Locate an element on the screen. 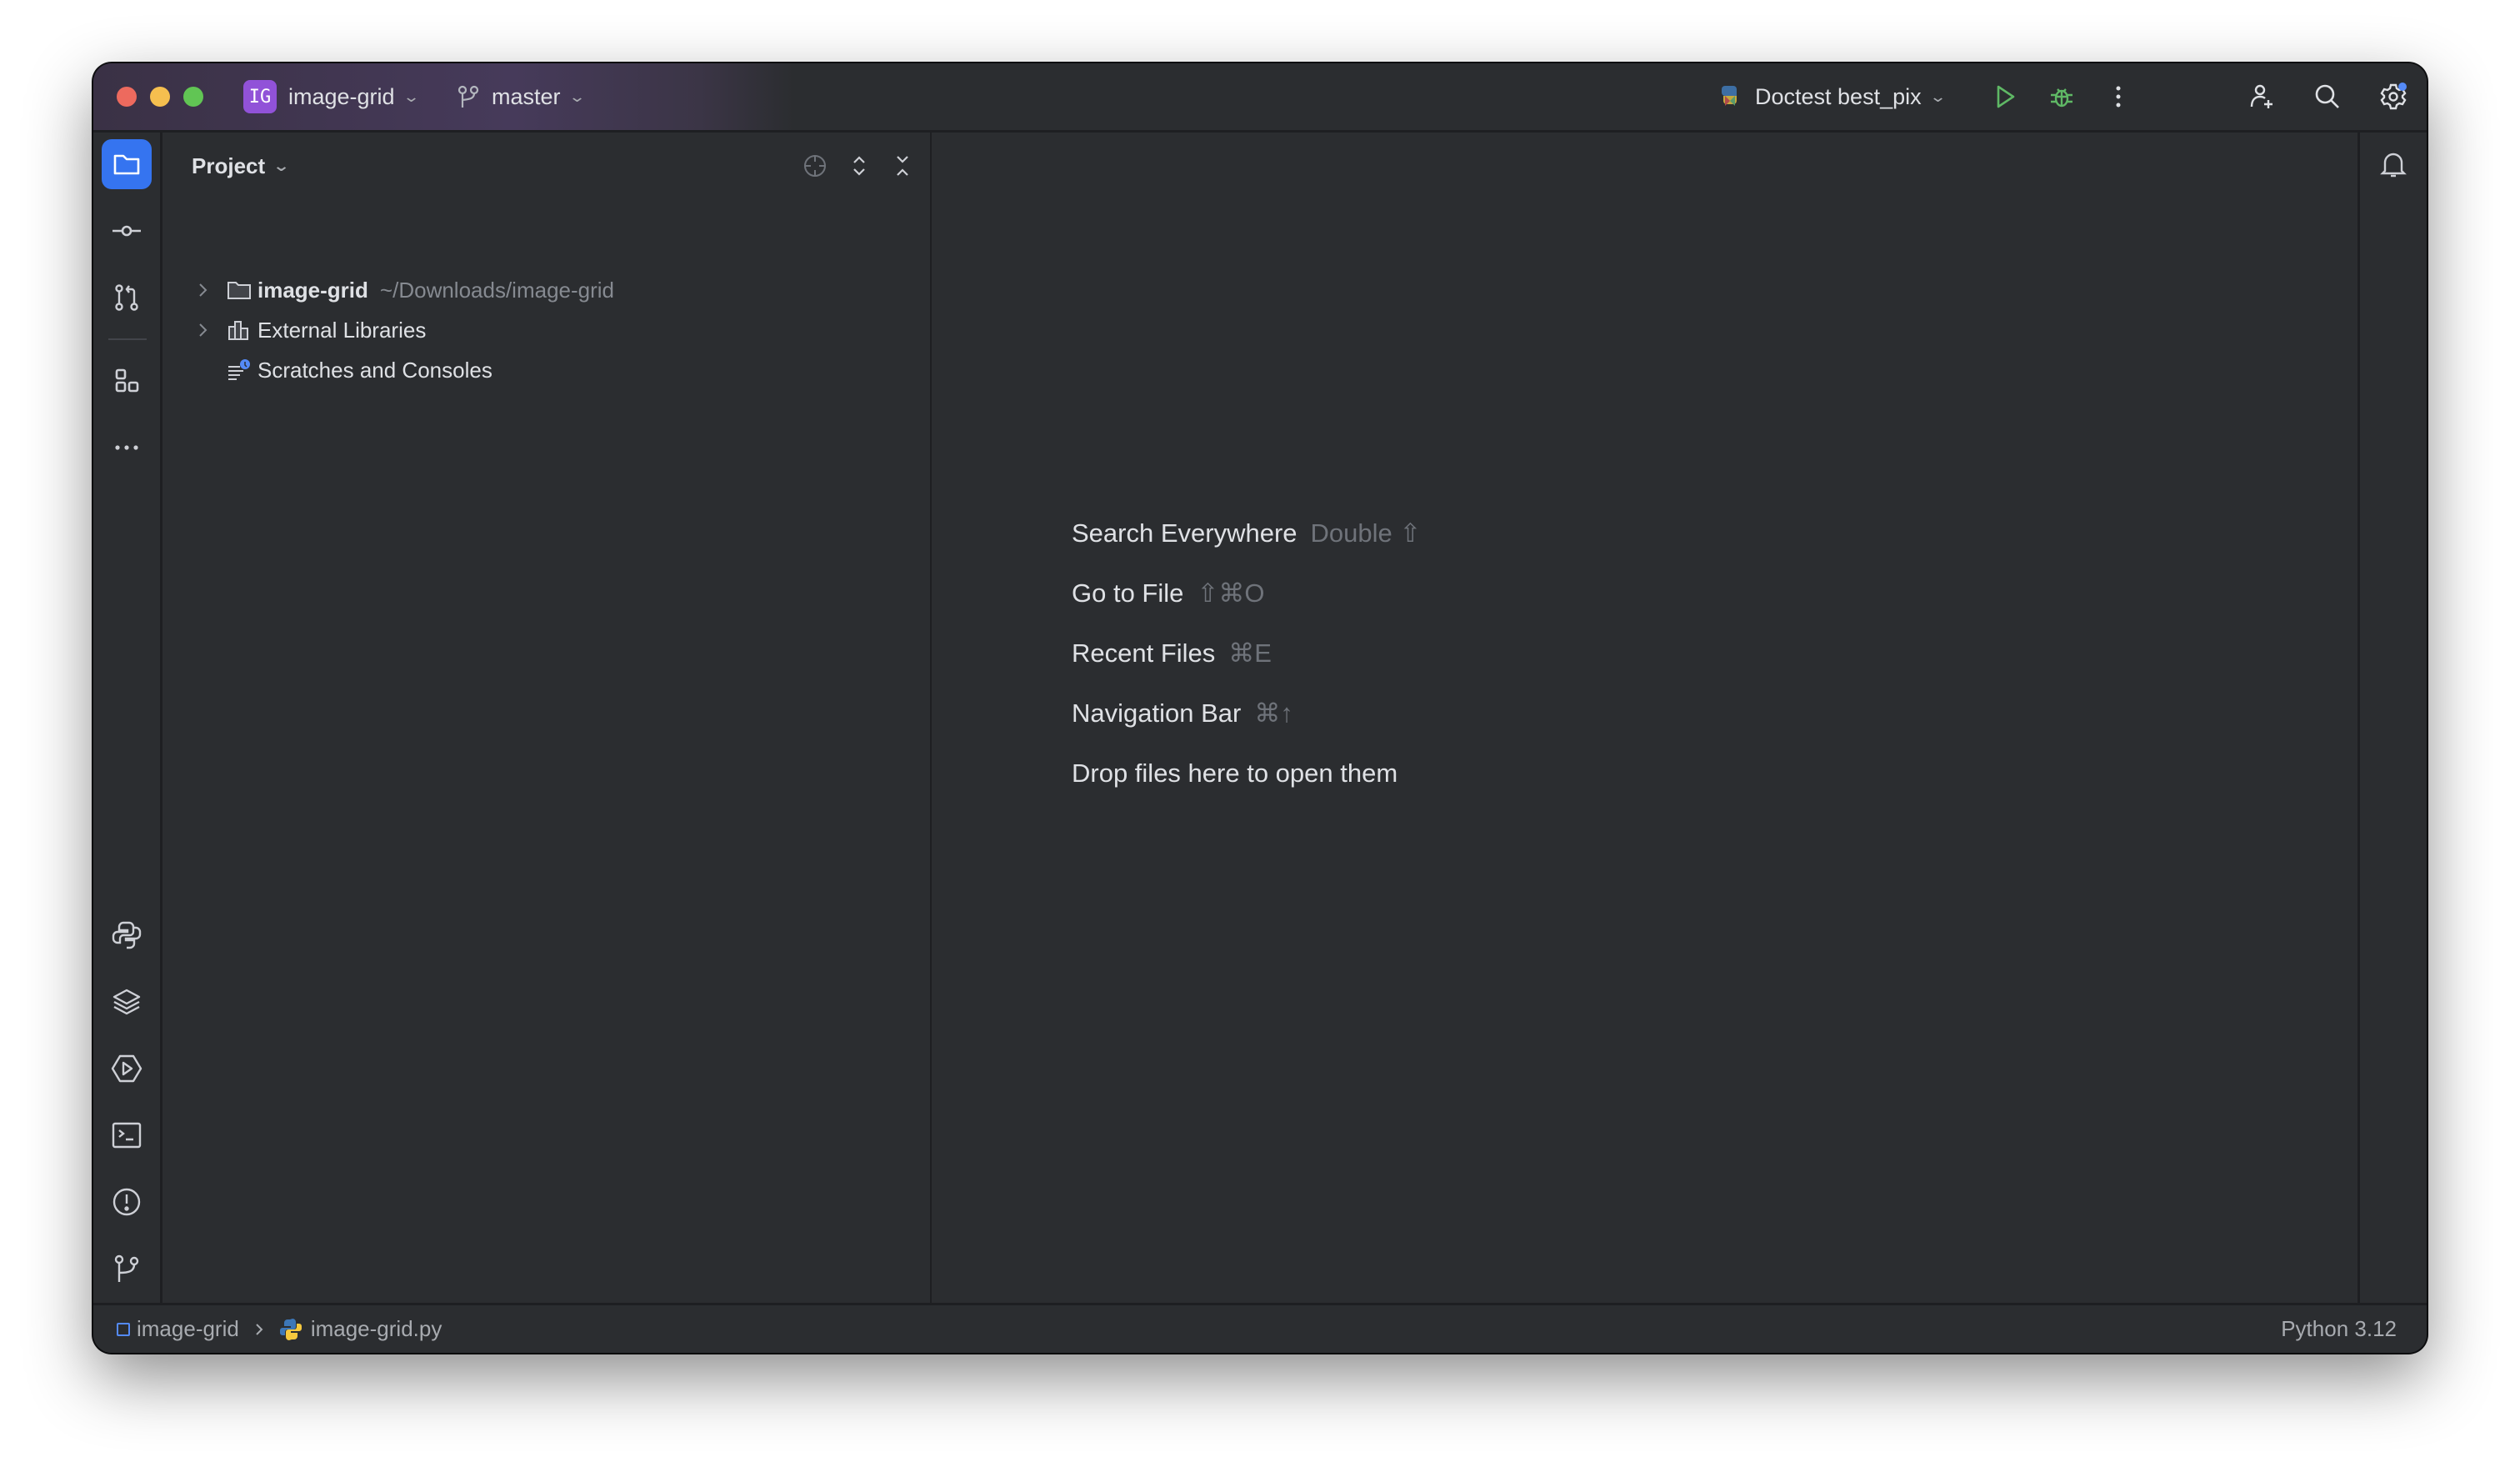 The width and height of the screenshot is (2520, 1477). problems-tool-button is located at coordinates (127, 1202).